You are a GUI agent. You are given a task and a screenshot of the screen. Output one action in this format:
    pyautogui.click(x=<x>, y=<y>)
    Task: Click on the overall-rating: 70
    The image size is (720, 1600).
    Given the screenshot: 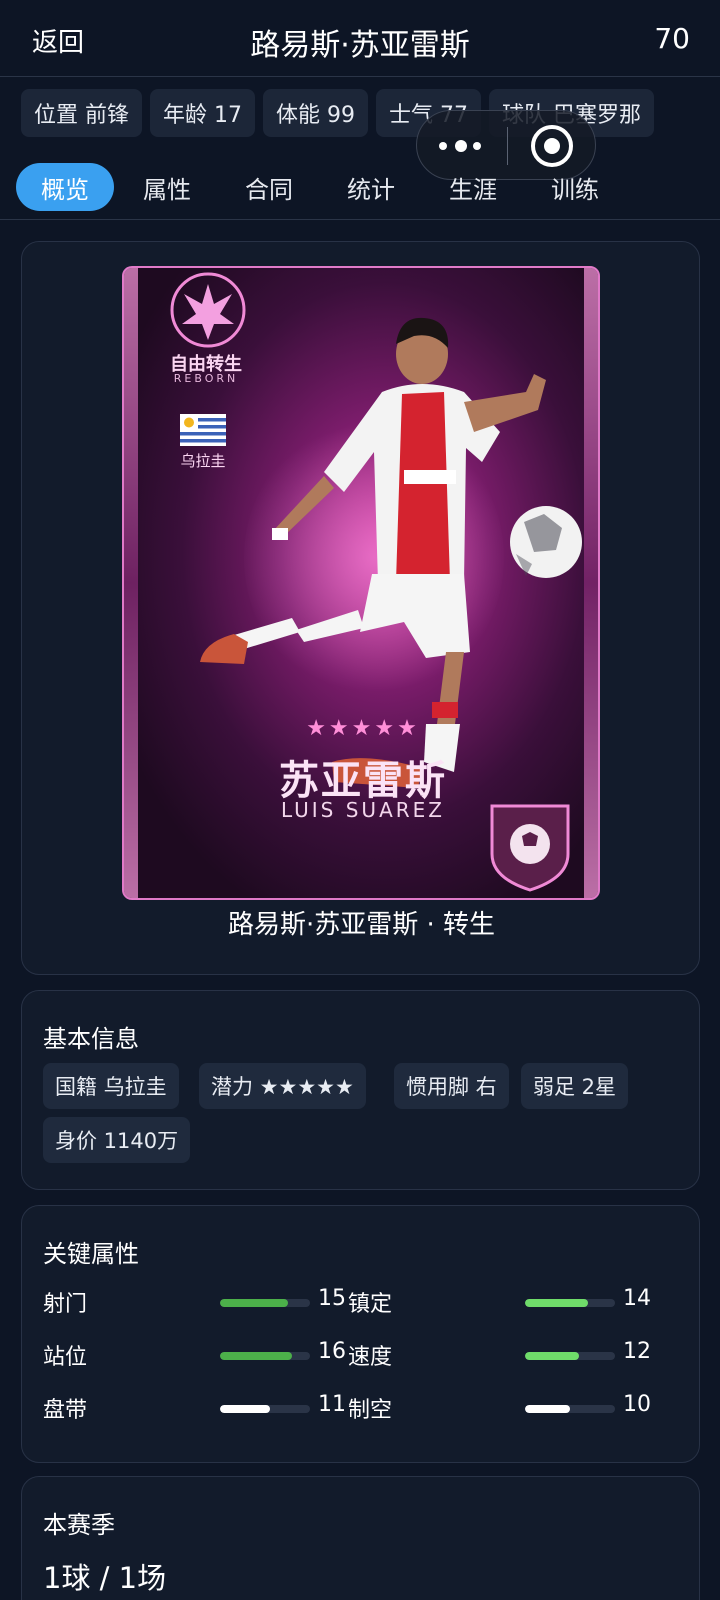 What is the action you would take?
    pyautogui.click(x=672, y=38)
    